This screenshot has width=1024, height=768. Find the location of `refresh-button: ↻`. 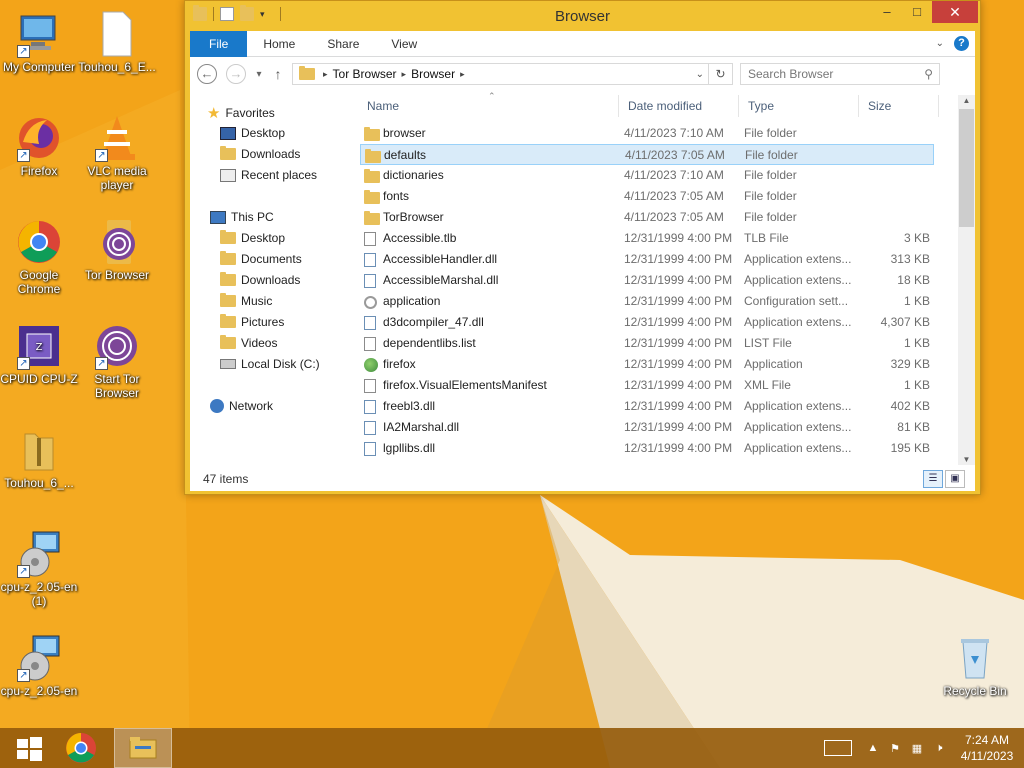

refresh-button: ↻ is located at coordinates (721, 74).